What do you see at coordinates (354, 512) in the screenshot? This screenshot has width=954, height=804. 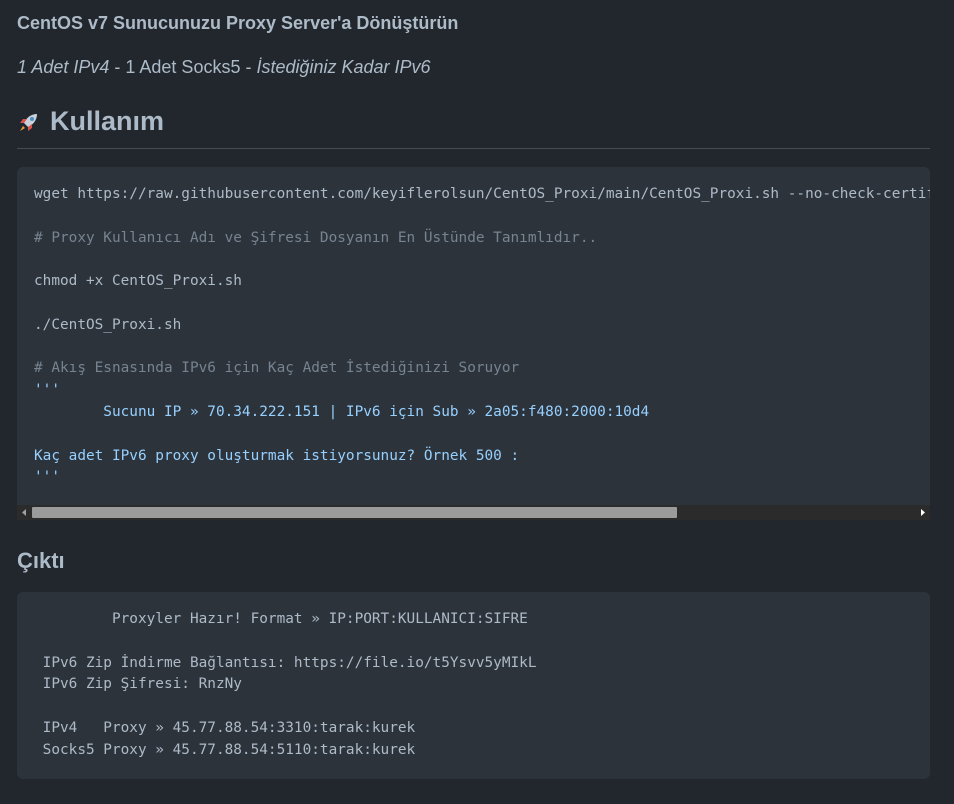 I see `scrollbar-thumb` at bounding box center [354, 512].